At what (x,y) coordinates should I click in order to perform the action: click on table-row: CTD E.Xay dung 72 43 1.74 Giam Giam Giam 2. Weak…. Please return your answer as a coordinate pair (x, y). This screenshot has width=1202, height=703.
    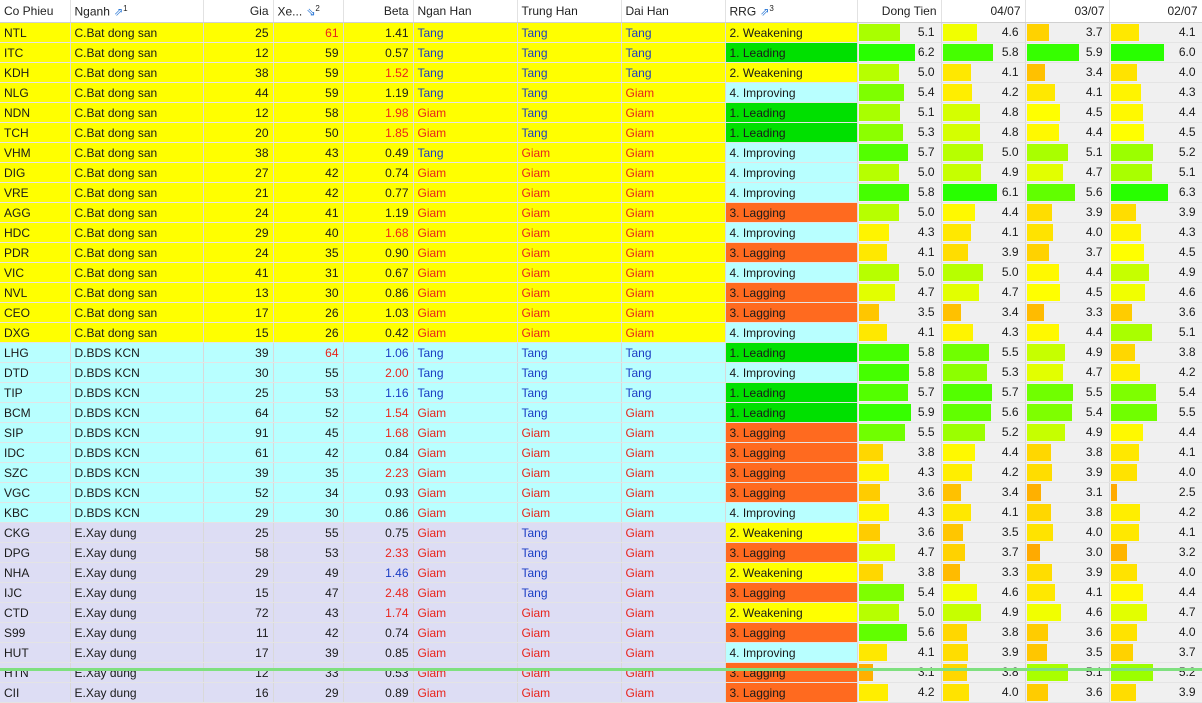
    Looking at the image, I should click on (601, 612).